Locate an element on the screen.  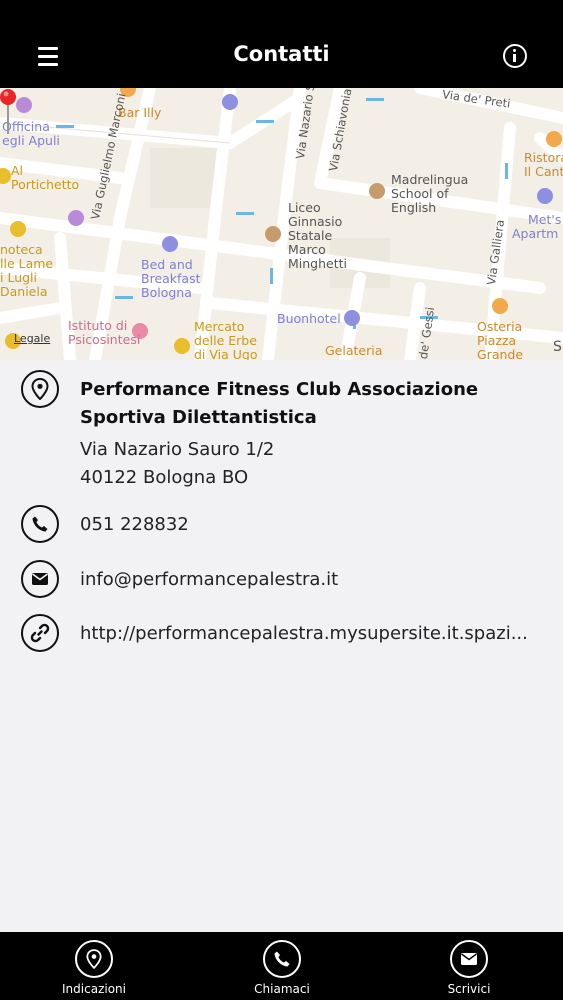
map-poi-label: Madrelingua is located at coordinates (430, 179).